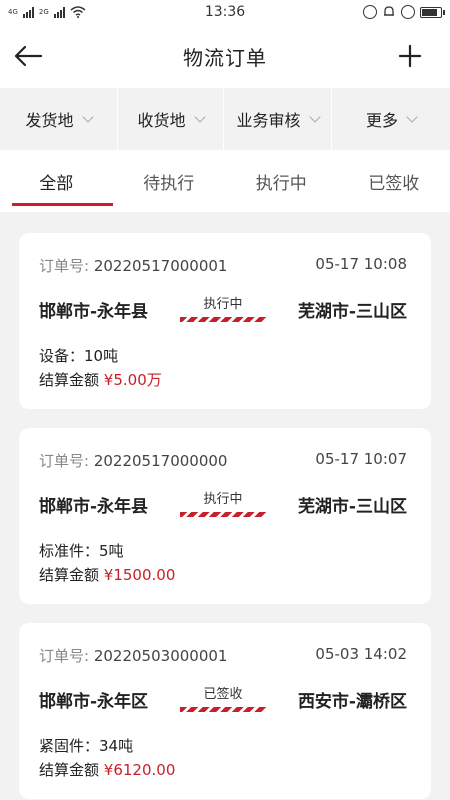 This screenshot has width=450, height=800. I want to click on wifi-icon, so click(78, 12).